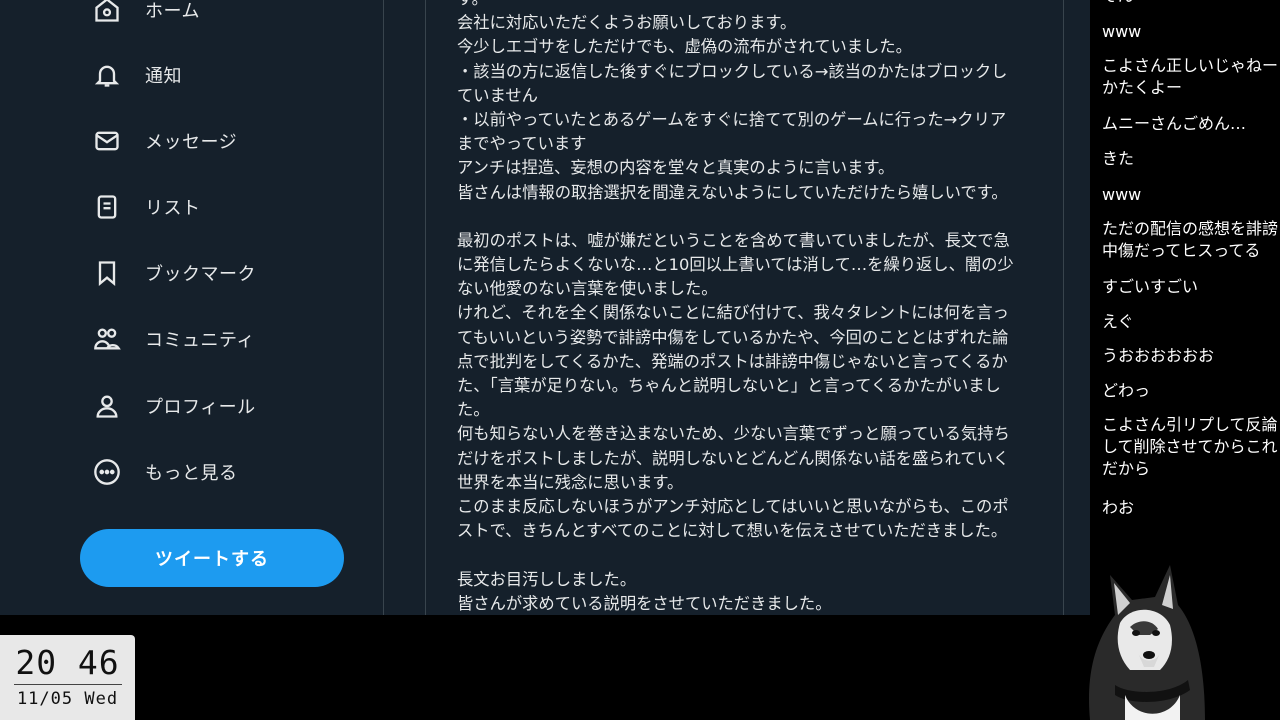  Describe the element at coordinates (212, 558) in the screenshot. I see `tweet-button: ツイートする` at that location.